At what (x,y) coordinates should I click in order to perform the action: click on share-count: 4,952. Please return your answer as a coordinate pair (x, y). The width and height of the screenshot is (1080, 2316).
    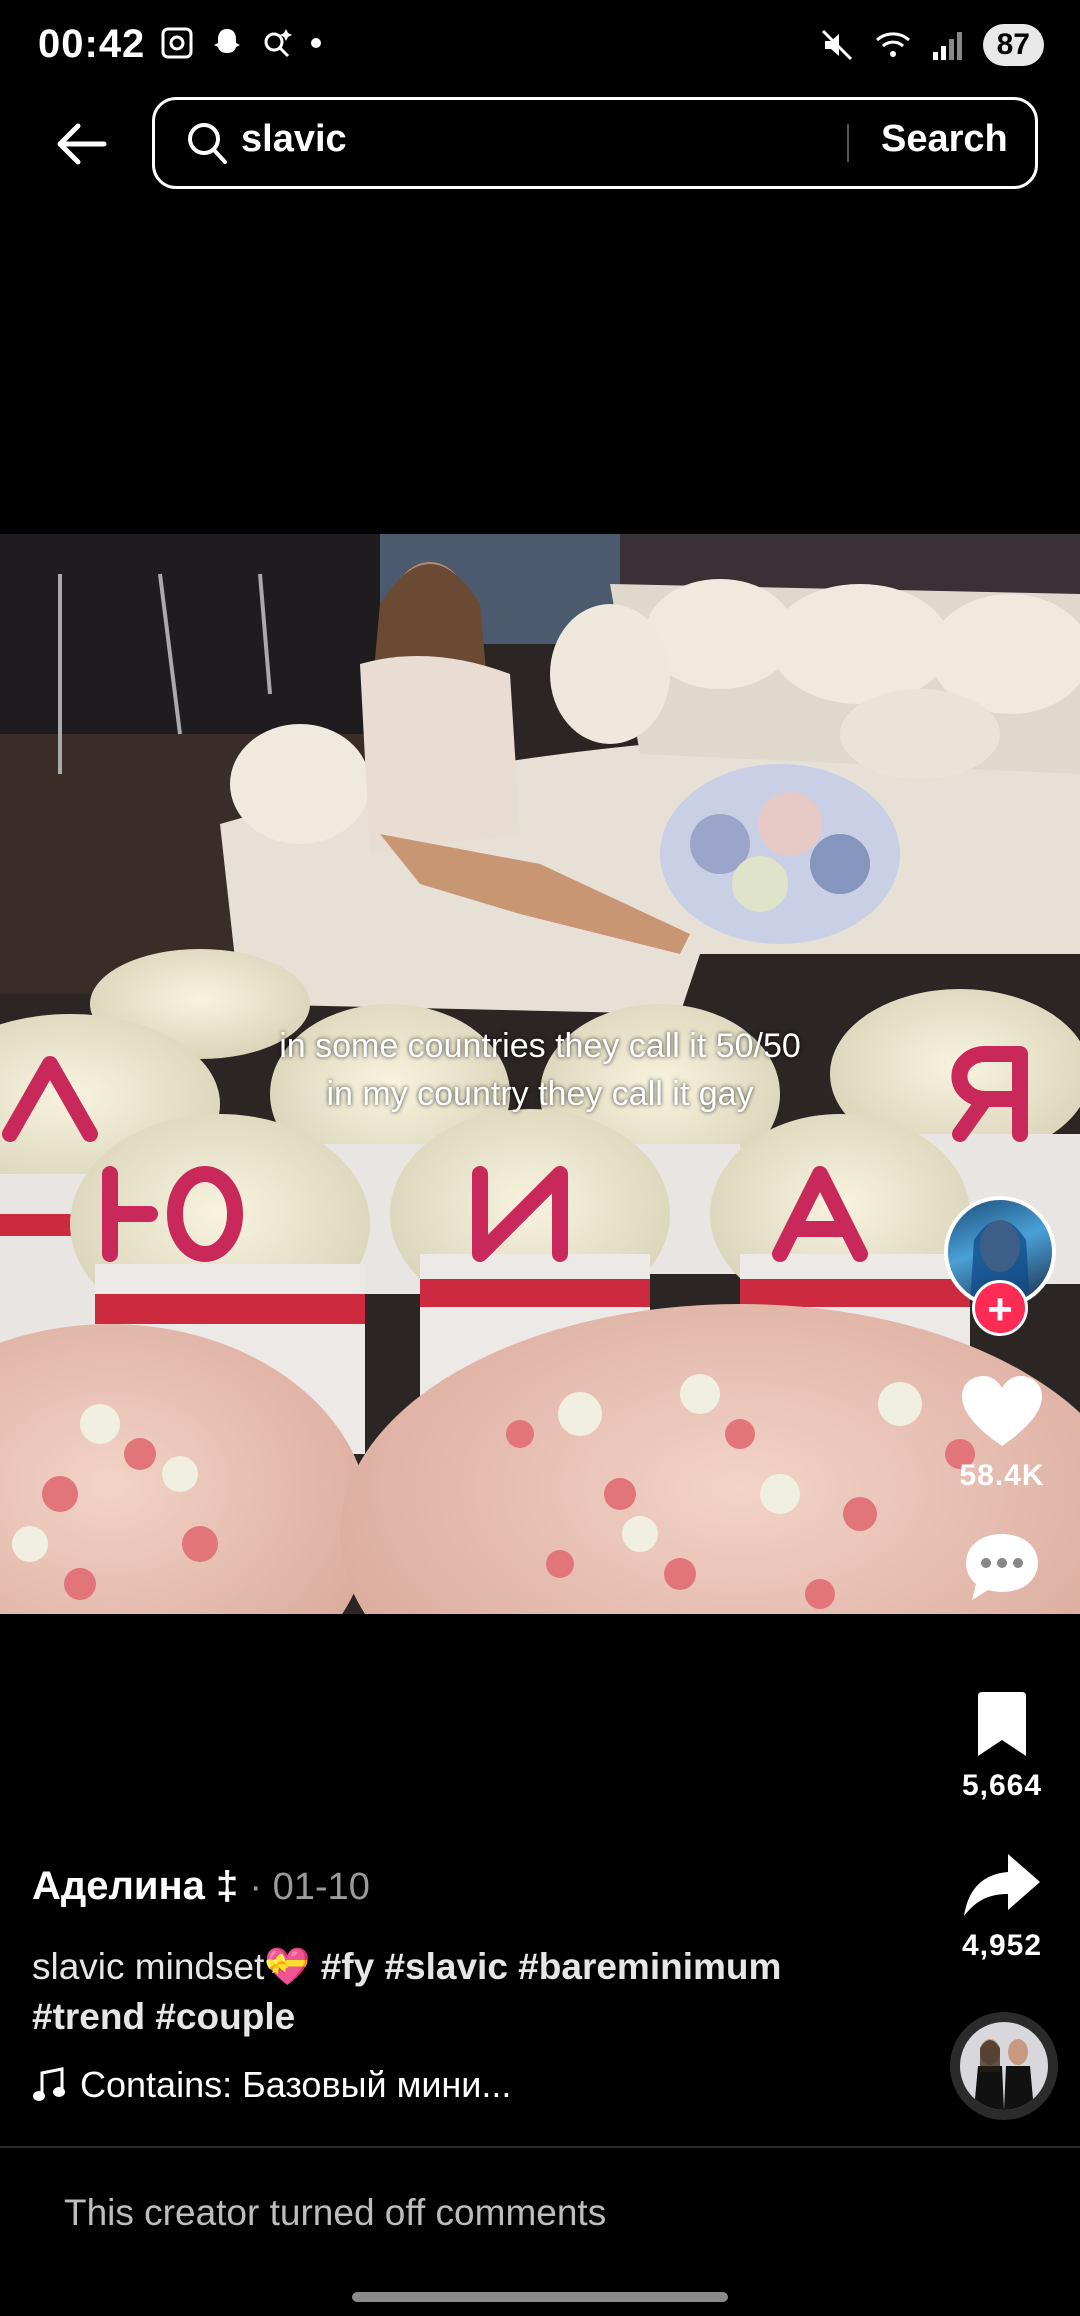
    Looking at the image, I should click on (1002, 1945).